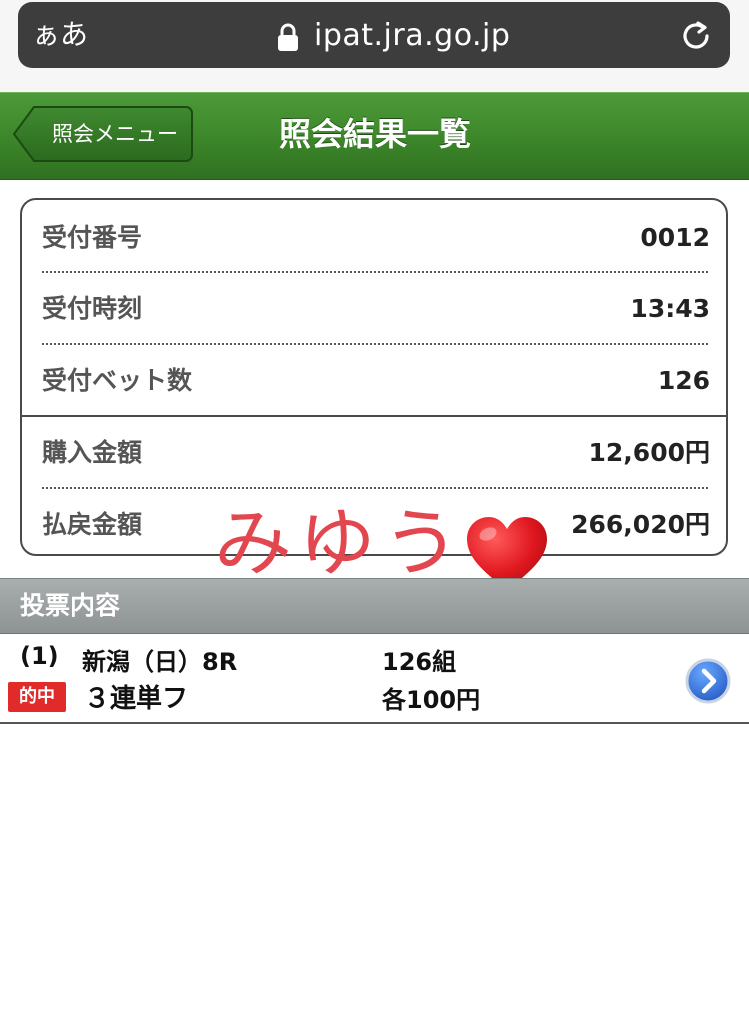 Image resolution: width=749 pixels, height=1020 pixels. I want to click on page-title: 照会結果一覧, so click(374, 134).